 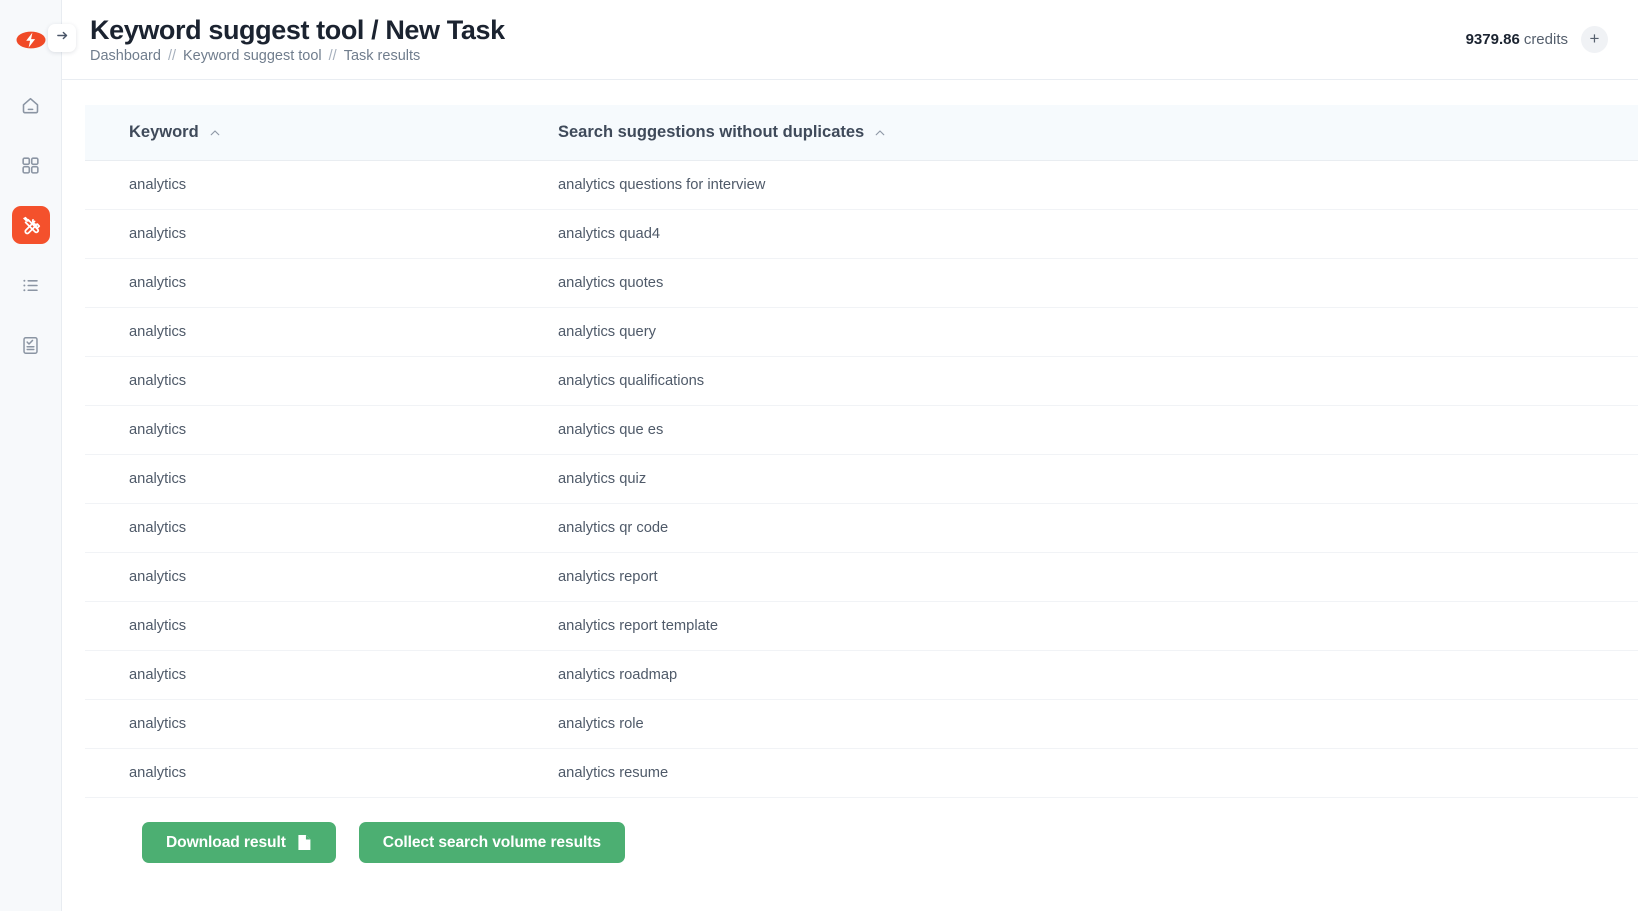 I want to click on document-icon, so click(x=304, y=842).